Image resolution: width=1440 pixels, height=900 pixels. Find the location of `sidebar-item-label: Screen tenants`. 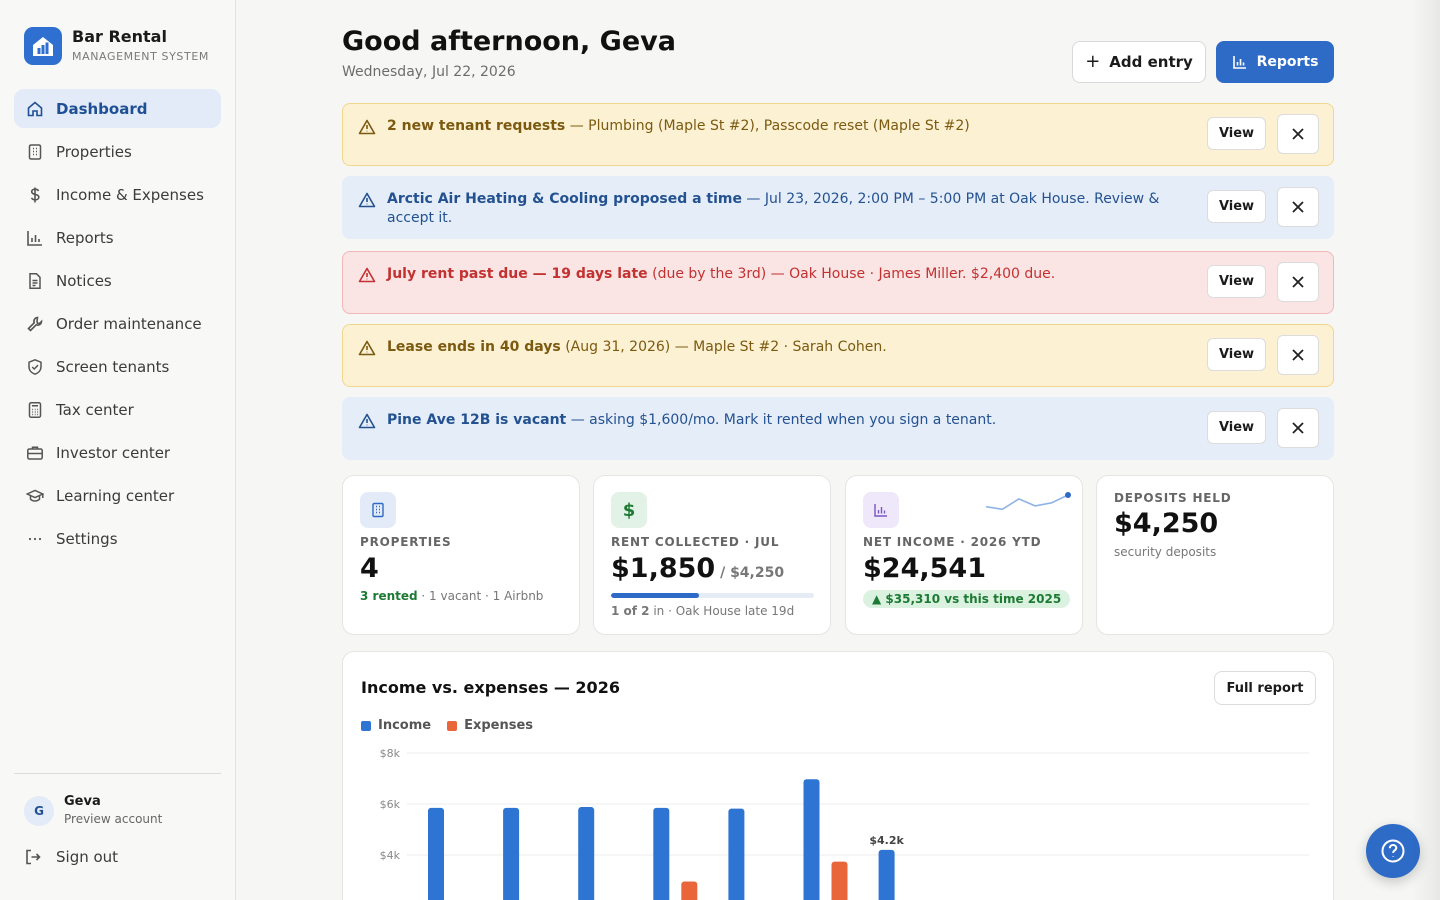

sidebar-item-label: Screen tenants is located at coordinates (113, 366).